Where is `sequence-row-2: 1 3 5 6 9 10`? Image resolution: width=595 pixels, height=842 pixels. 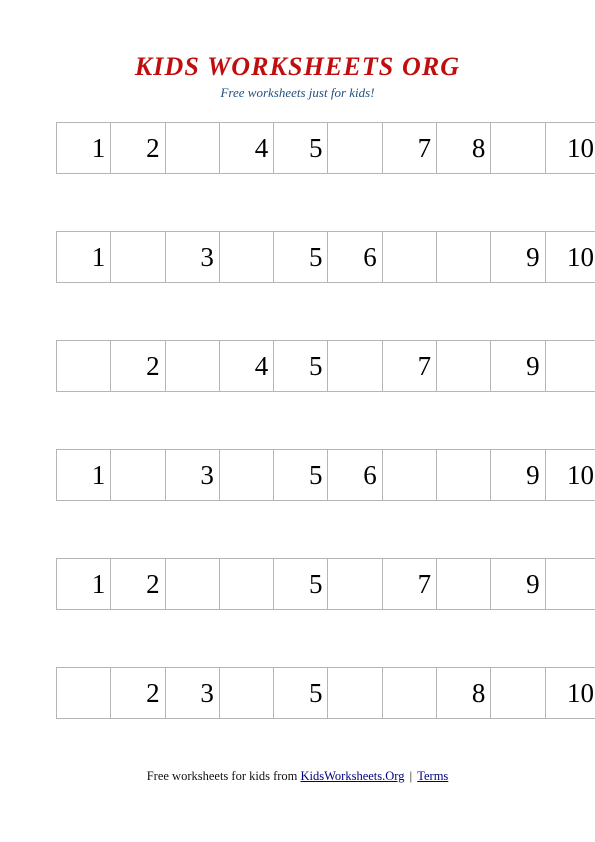 sequence-row-2: 1 3 5 6 9 10 is located at coordinates (325, 257).